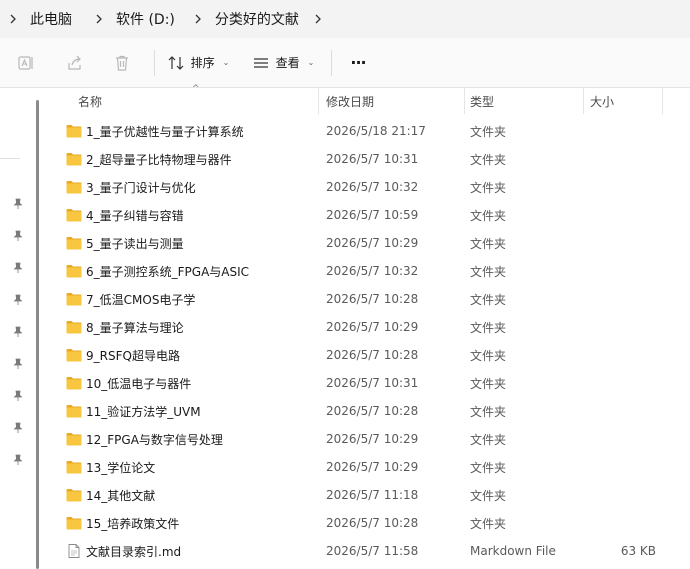  What do you see at coordinates (372, 551) in the screenshot?
I see `file-modified: 2026/5/7 11:58` at bounding box center [372, 551].